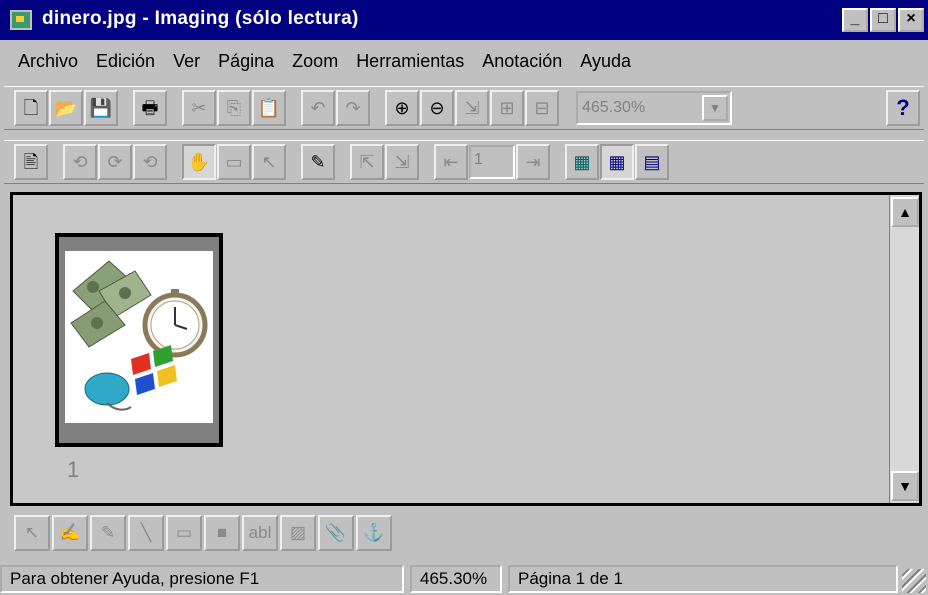  What do you see at coordinates (150, 162) in the screenshot?
I see `flip-icon: ⟲` at bounding box center [150, 162].